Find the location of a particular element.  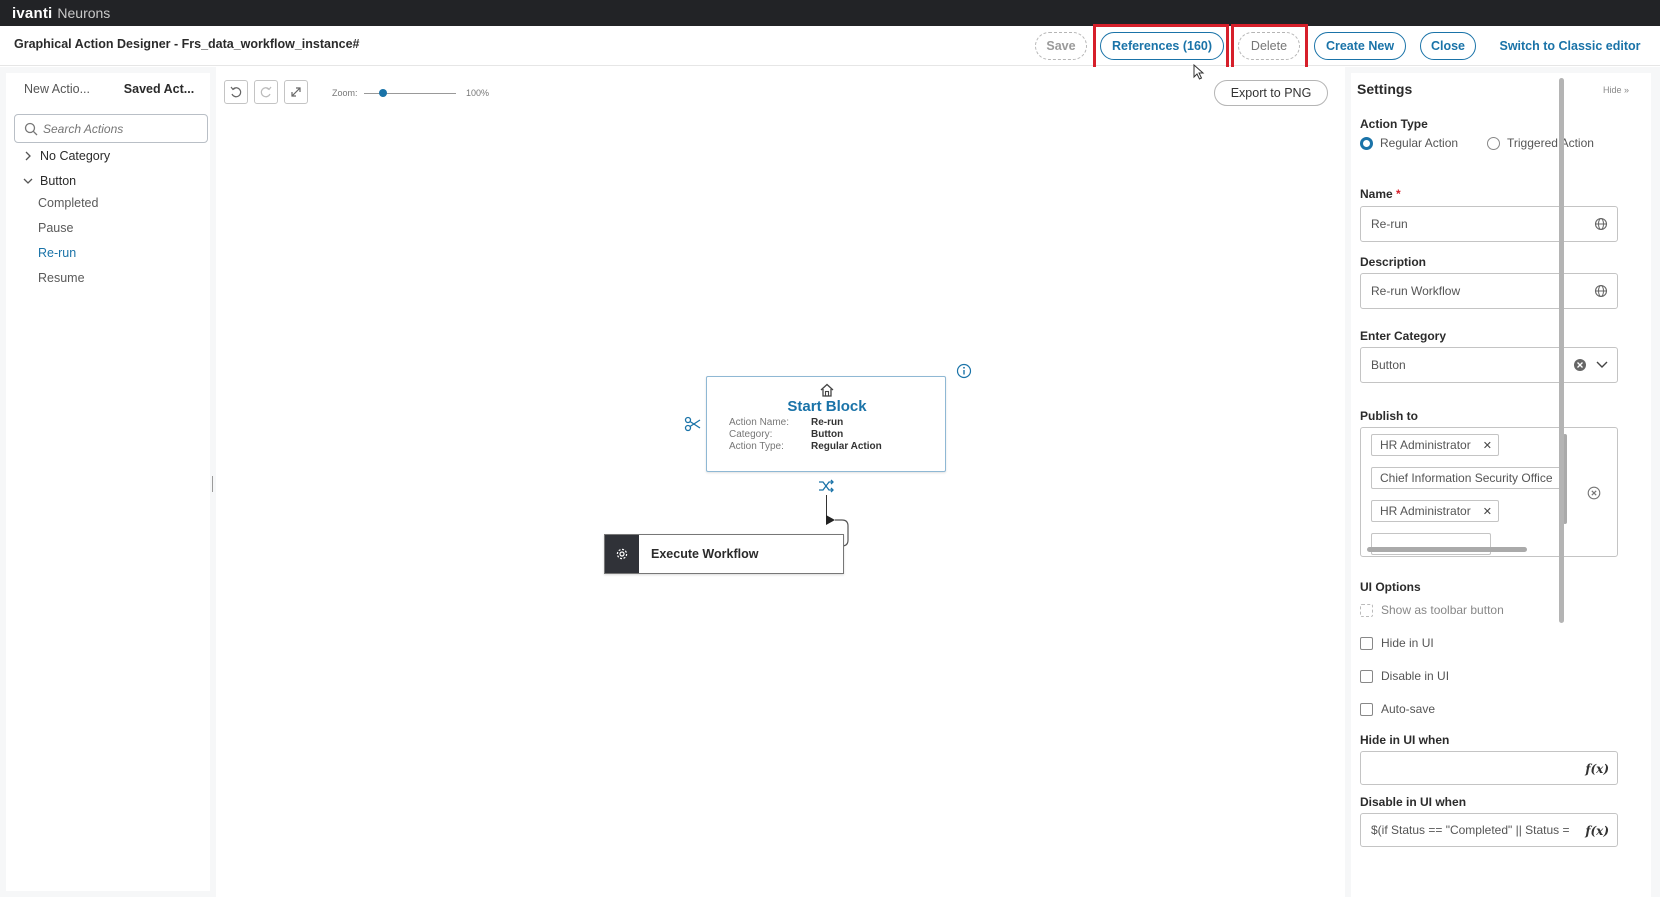

chevron-right-icon is located at coordinates (28, 156).